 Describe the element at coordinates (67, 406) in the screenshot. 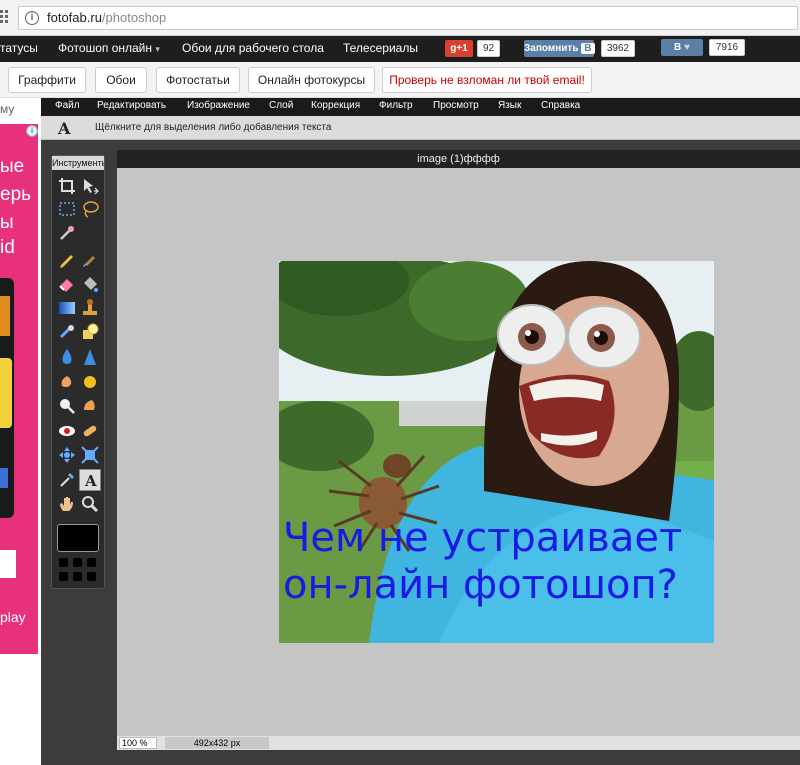

I see `dodge-tool-icon` at that location.